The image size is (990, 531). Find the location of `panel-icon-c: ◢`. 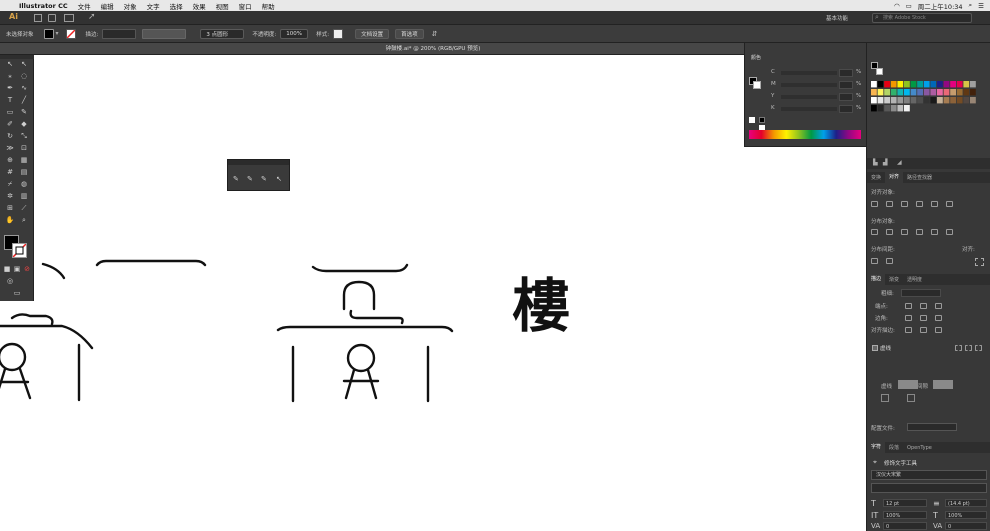

panel-icon-c: ◢ is located at coordinates (899, 162).